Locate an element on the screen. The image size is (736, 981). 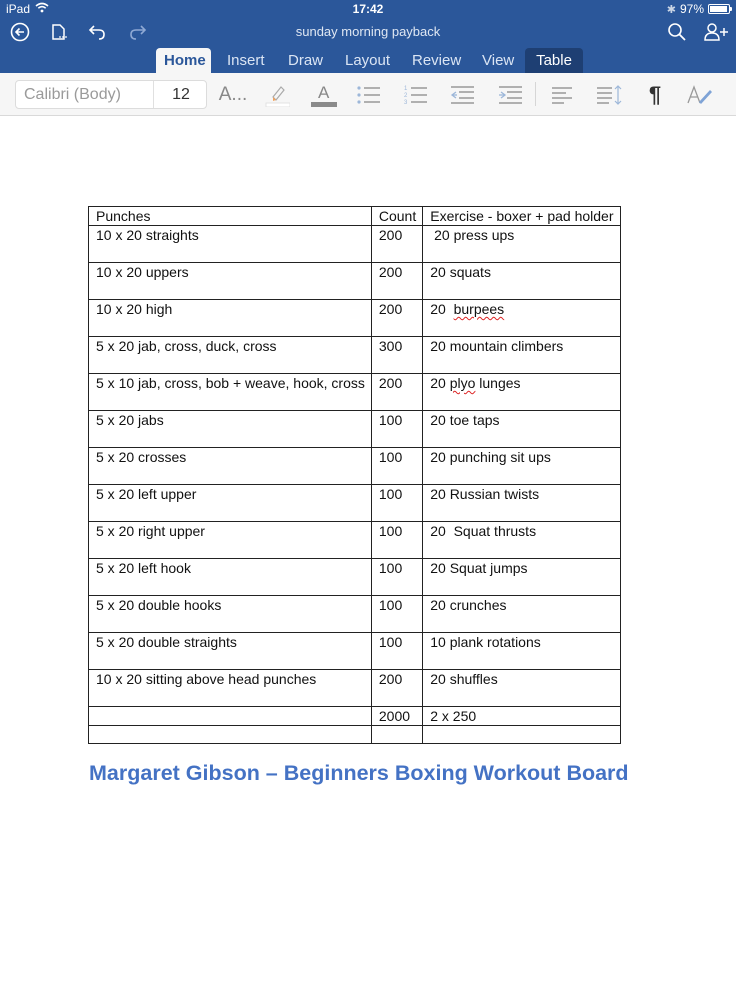
tab-table: Table is located at coordinates (554, 60).